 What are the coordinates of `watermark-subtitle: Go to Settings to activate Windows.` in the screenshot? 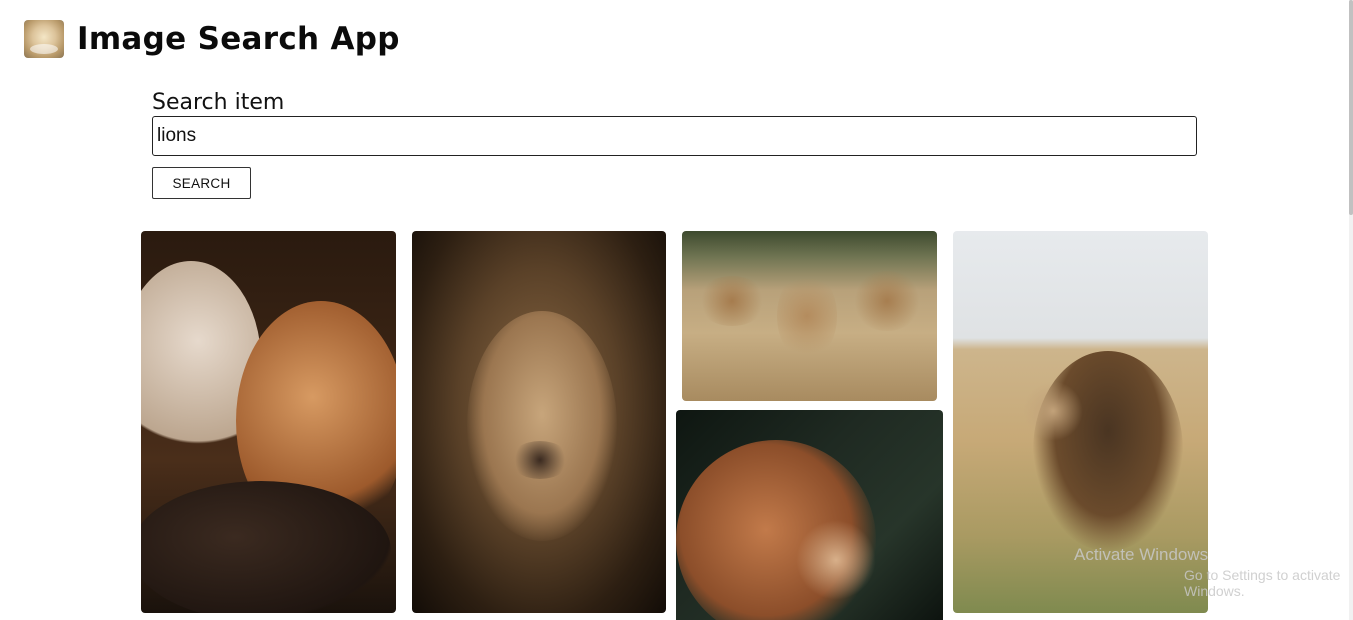 It's located at (1262, 583).